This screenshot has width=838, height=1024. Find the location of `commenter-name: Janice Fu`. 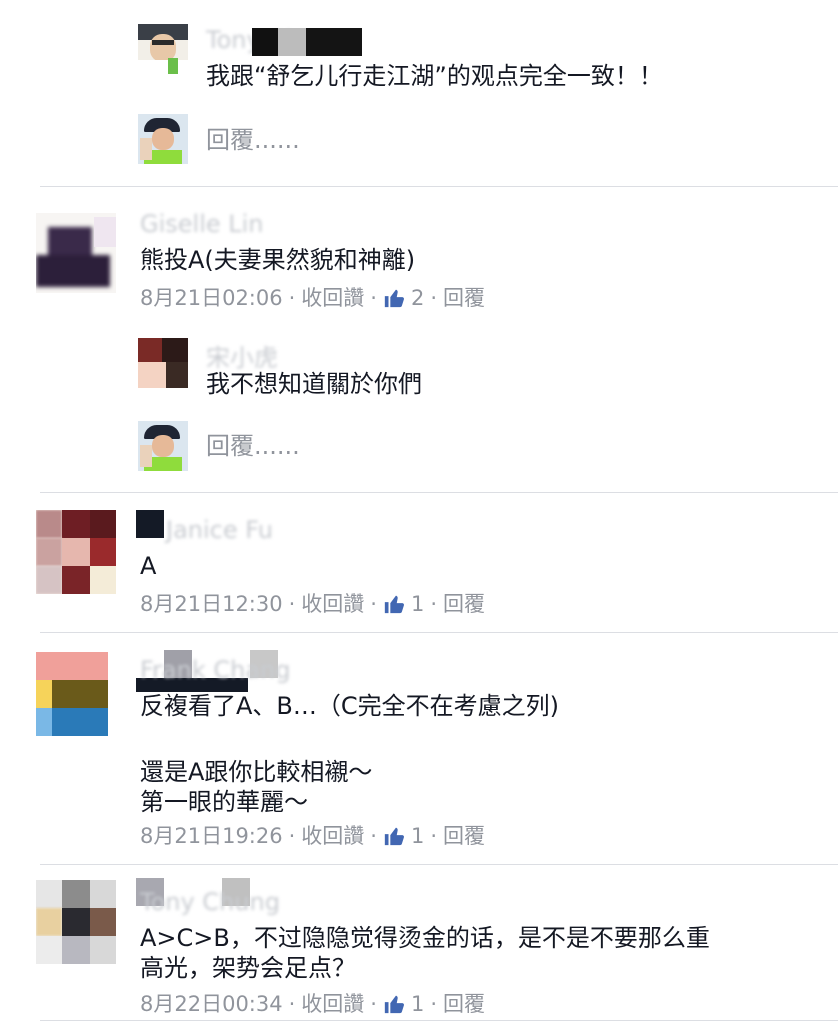

commenter-name: Janice Fu is located at coordinates (219, 530).